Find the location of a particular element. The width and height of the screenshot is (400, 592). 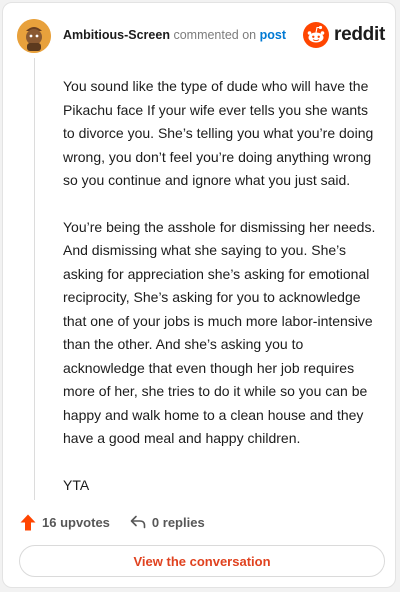

post-link: post is located at coordinates (273, 35).